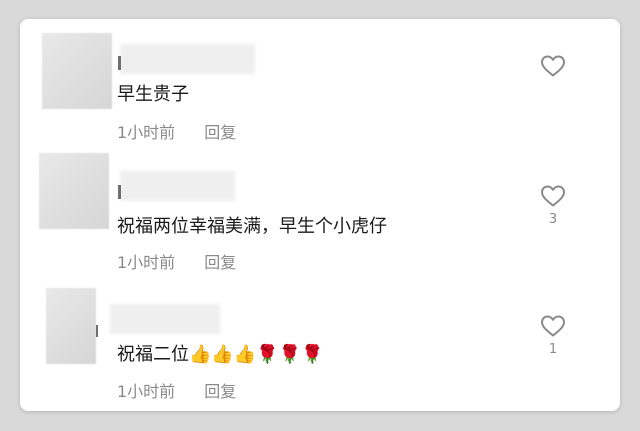 This screenshot has height=431, width=640. I want to click on like-button, so click(553, 68).